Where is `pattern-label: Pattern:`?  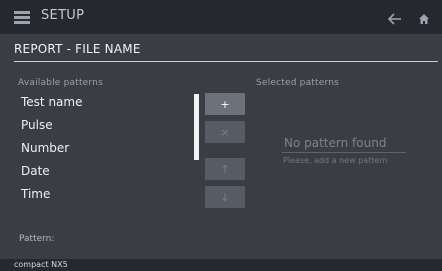 pattern-label: Pattern: is located at coordinates (37, 239).